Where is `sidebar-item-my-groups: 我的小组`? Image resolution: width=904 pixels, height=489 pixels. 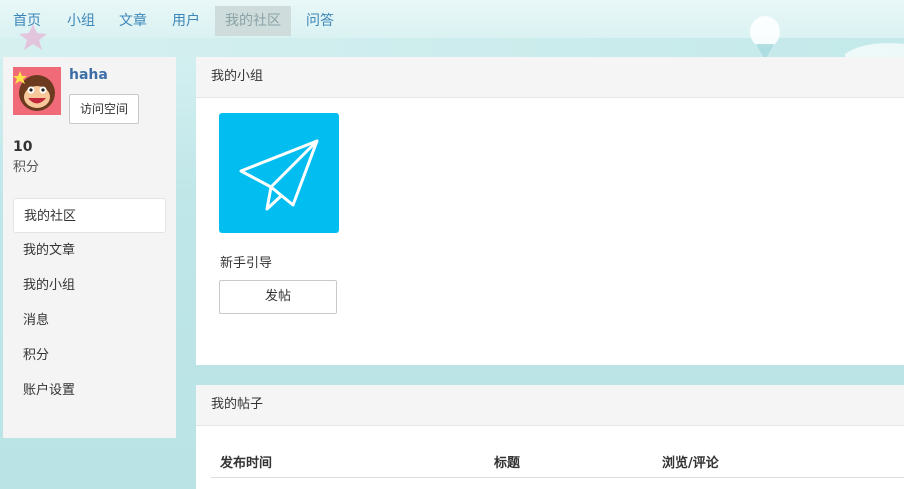
sidebar-item-my-groups: 我的小组 is located at coordinates (89, 285).